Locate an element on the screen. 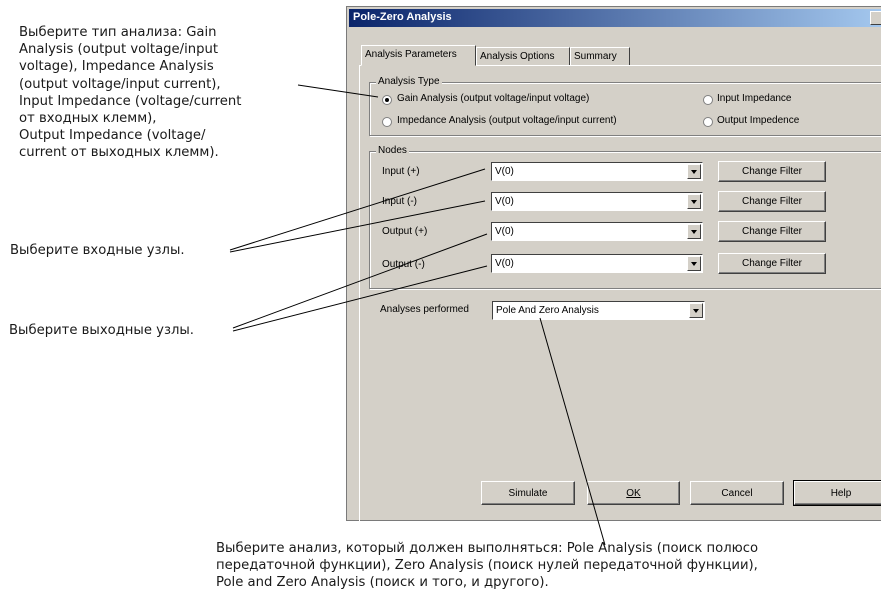 This screenshot has height=592, width=881. output-minus-select: V(0) is located at coordinates (597, 263).